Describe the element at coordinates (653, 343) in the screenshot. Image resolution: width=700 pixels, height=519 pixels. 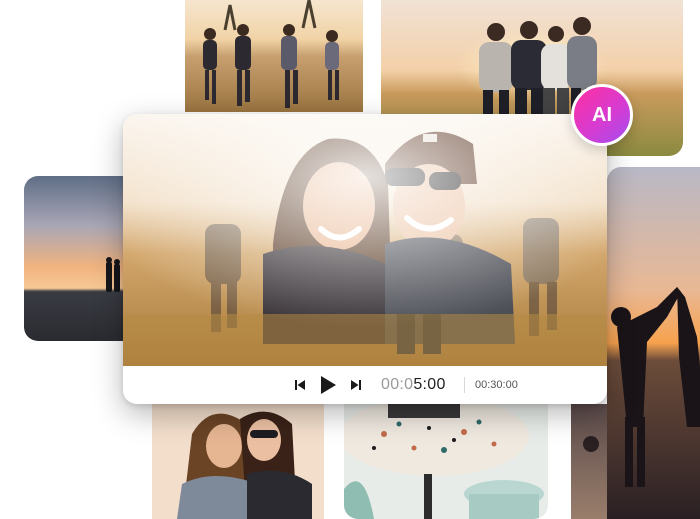
I see `photo-highfive-sunset-beach` at that location.